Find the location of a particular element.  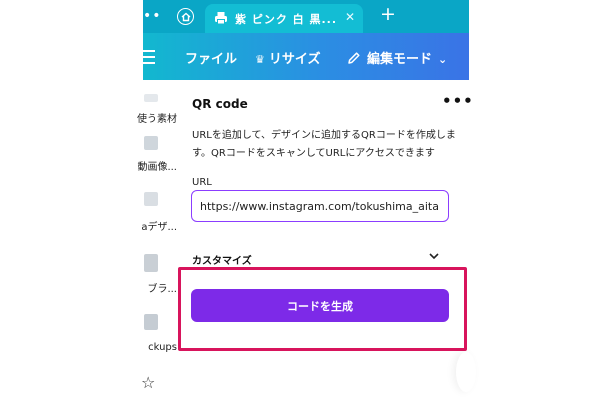

chevron-down-icon: ⌄ is located at coordinates (443, 59).